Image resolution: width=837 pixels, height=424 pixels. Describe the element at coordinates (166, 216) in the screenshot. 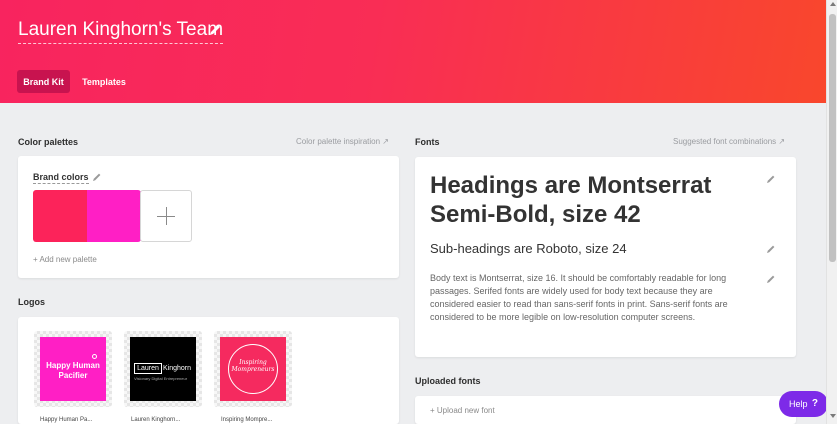

I see `add-color-button` at that location.